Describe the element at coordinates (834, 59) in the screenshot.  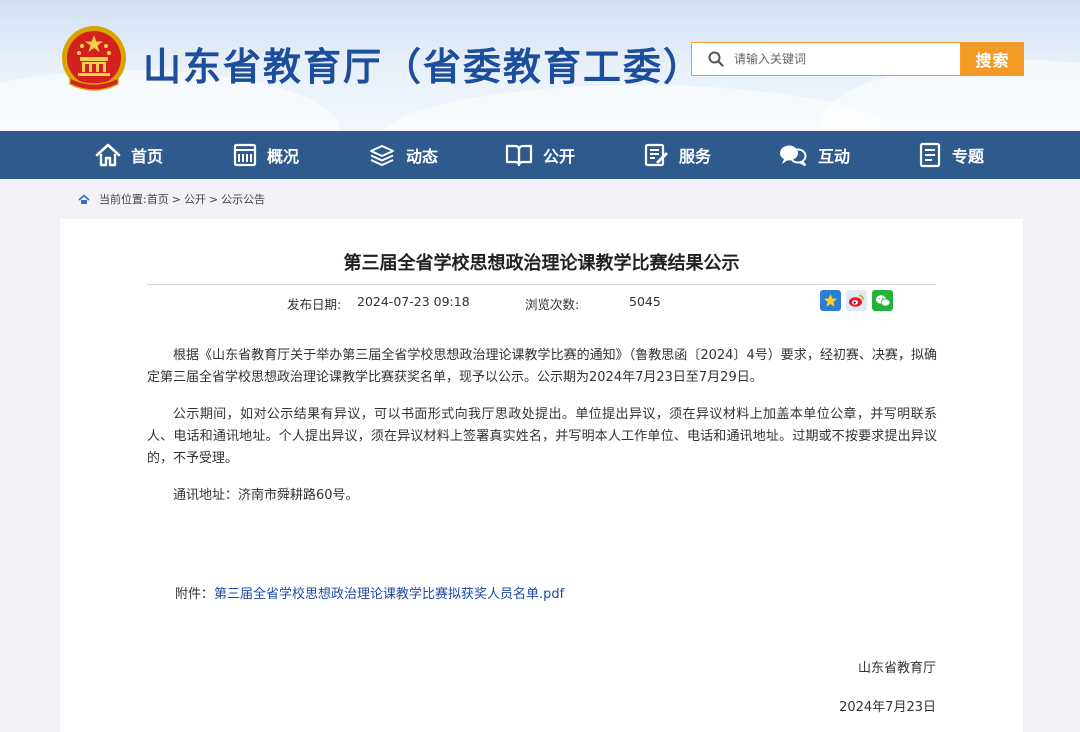
I see `search-input` at that location.